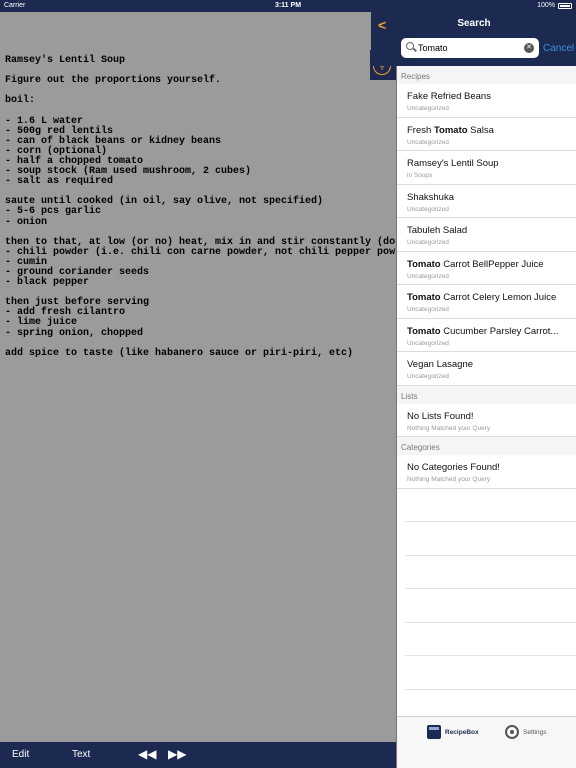 This screenshot has height=768, width=576. I want to click on tab-settings-label: Settings, so click(535, 732).